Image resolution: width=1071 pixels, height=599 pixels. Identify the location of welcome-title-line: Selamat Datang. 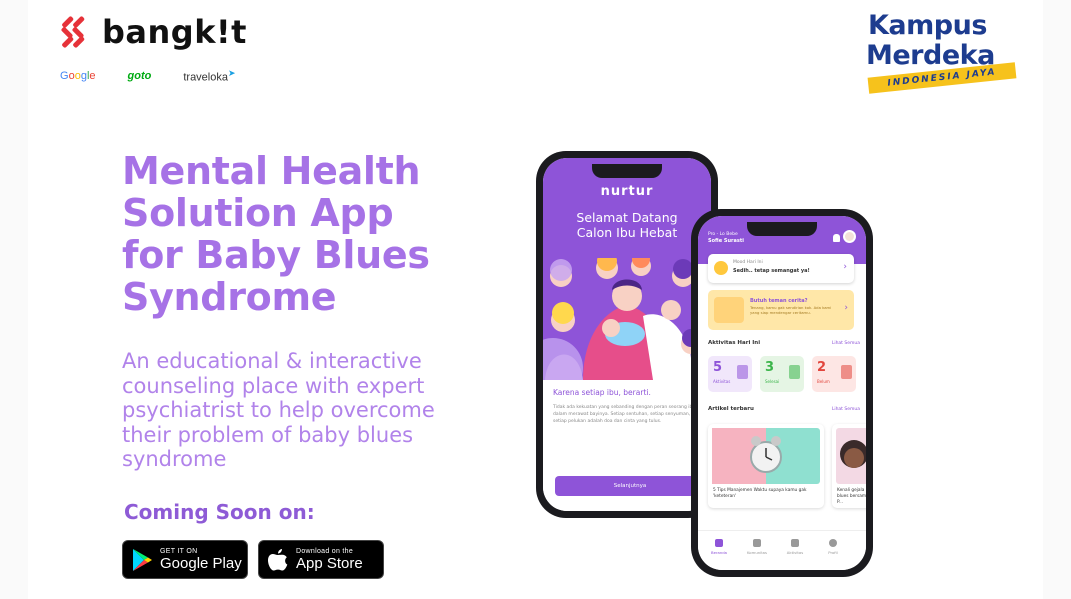
(627, 217).